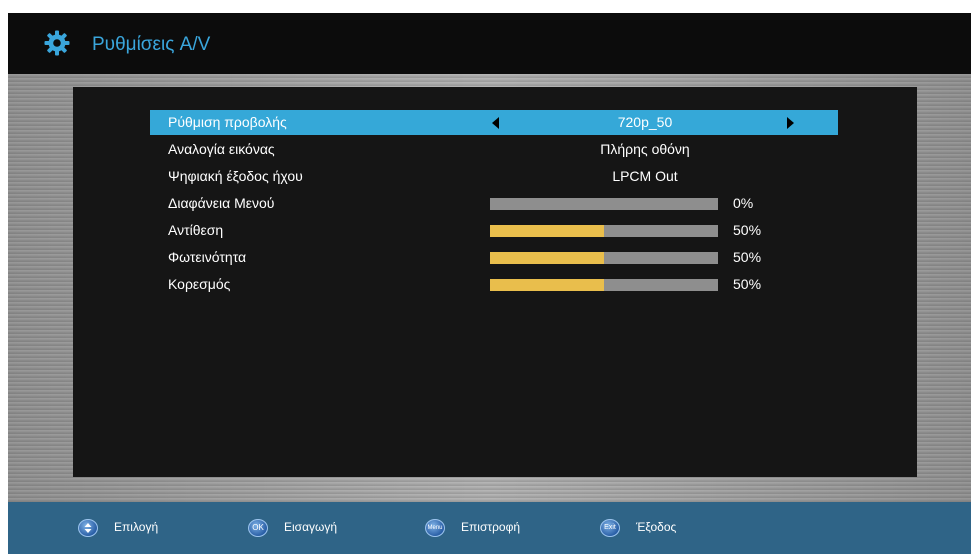  What do you see at coordinates (743, 203) in the screenshot?
I see `level-percent: 0%` at bounding box center [743, 203].